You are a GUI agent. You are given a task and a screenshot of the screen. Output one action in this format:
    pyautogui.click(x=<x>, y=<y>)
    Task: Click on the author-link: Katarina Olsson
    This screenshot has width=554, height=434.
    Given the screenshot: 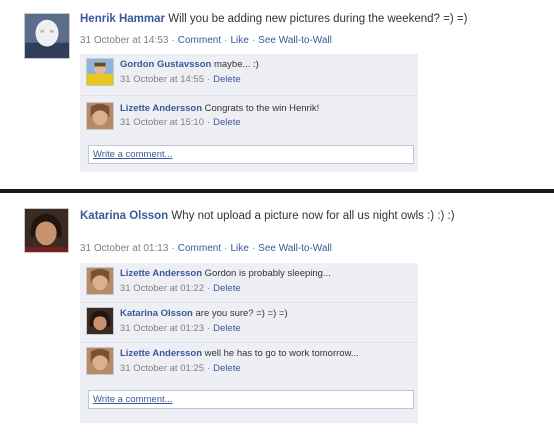 What is the action you would take?
    pyautogui.click(x=124, y=216)
    